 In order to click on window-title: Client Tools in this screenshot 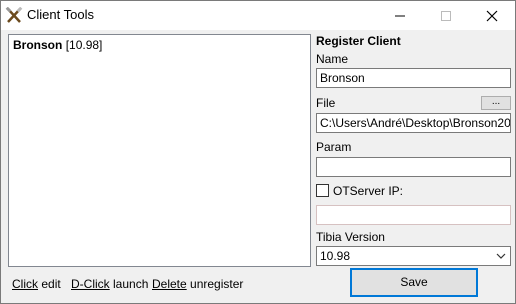, I will do `click(60, 14)`.